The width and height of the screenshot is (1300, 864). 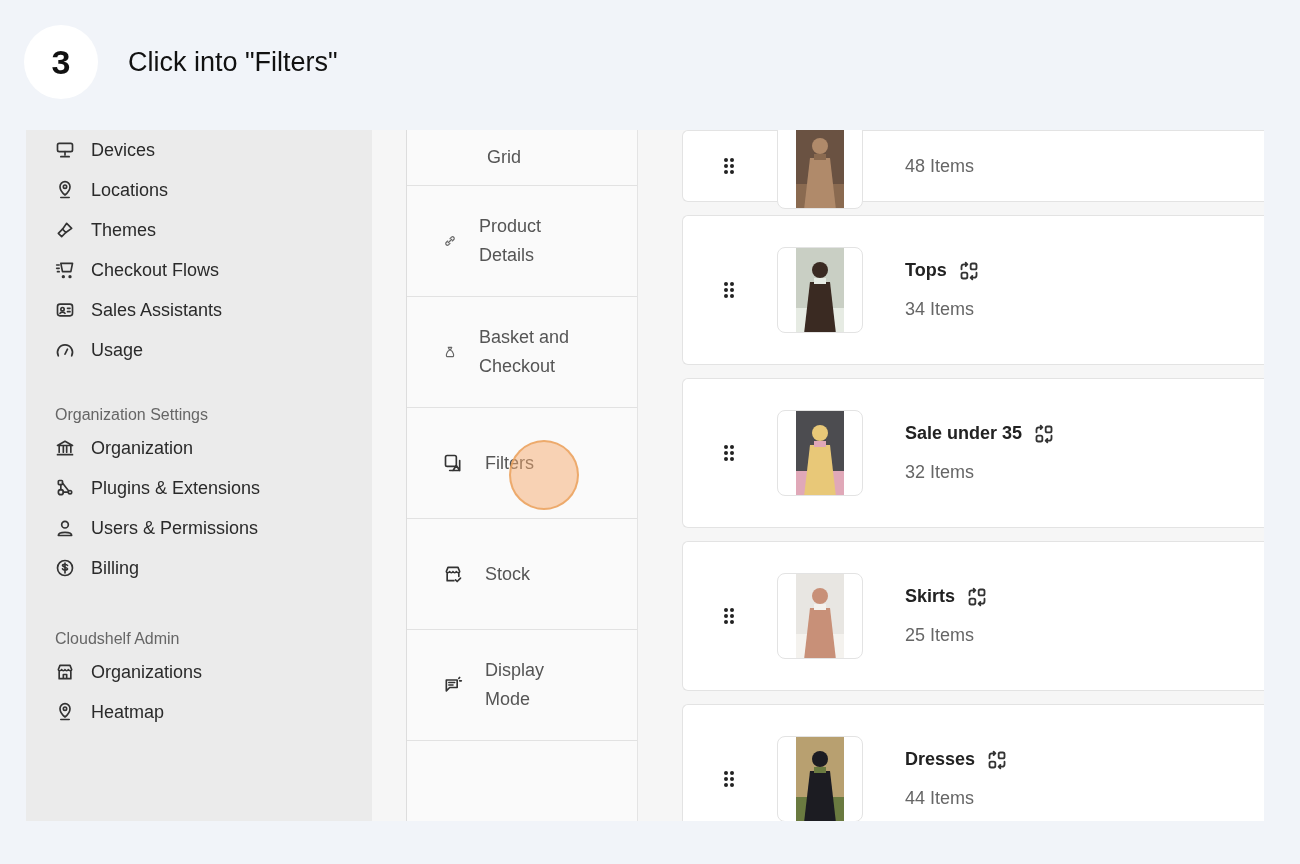 I want to click on settings-nav-item: Product Details, so click(x=522, y=241).